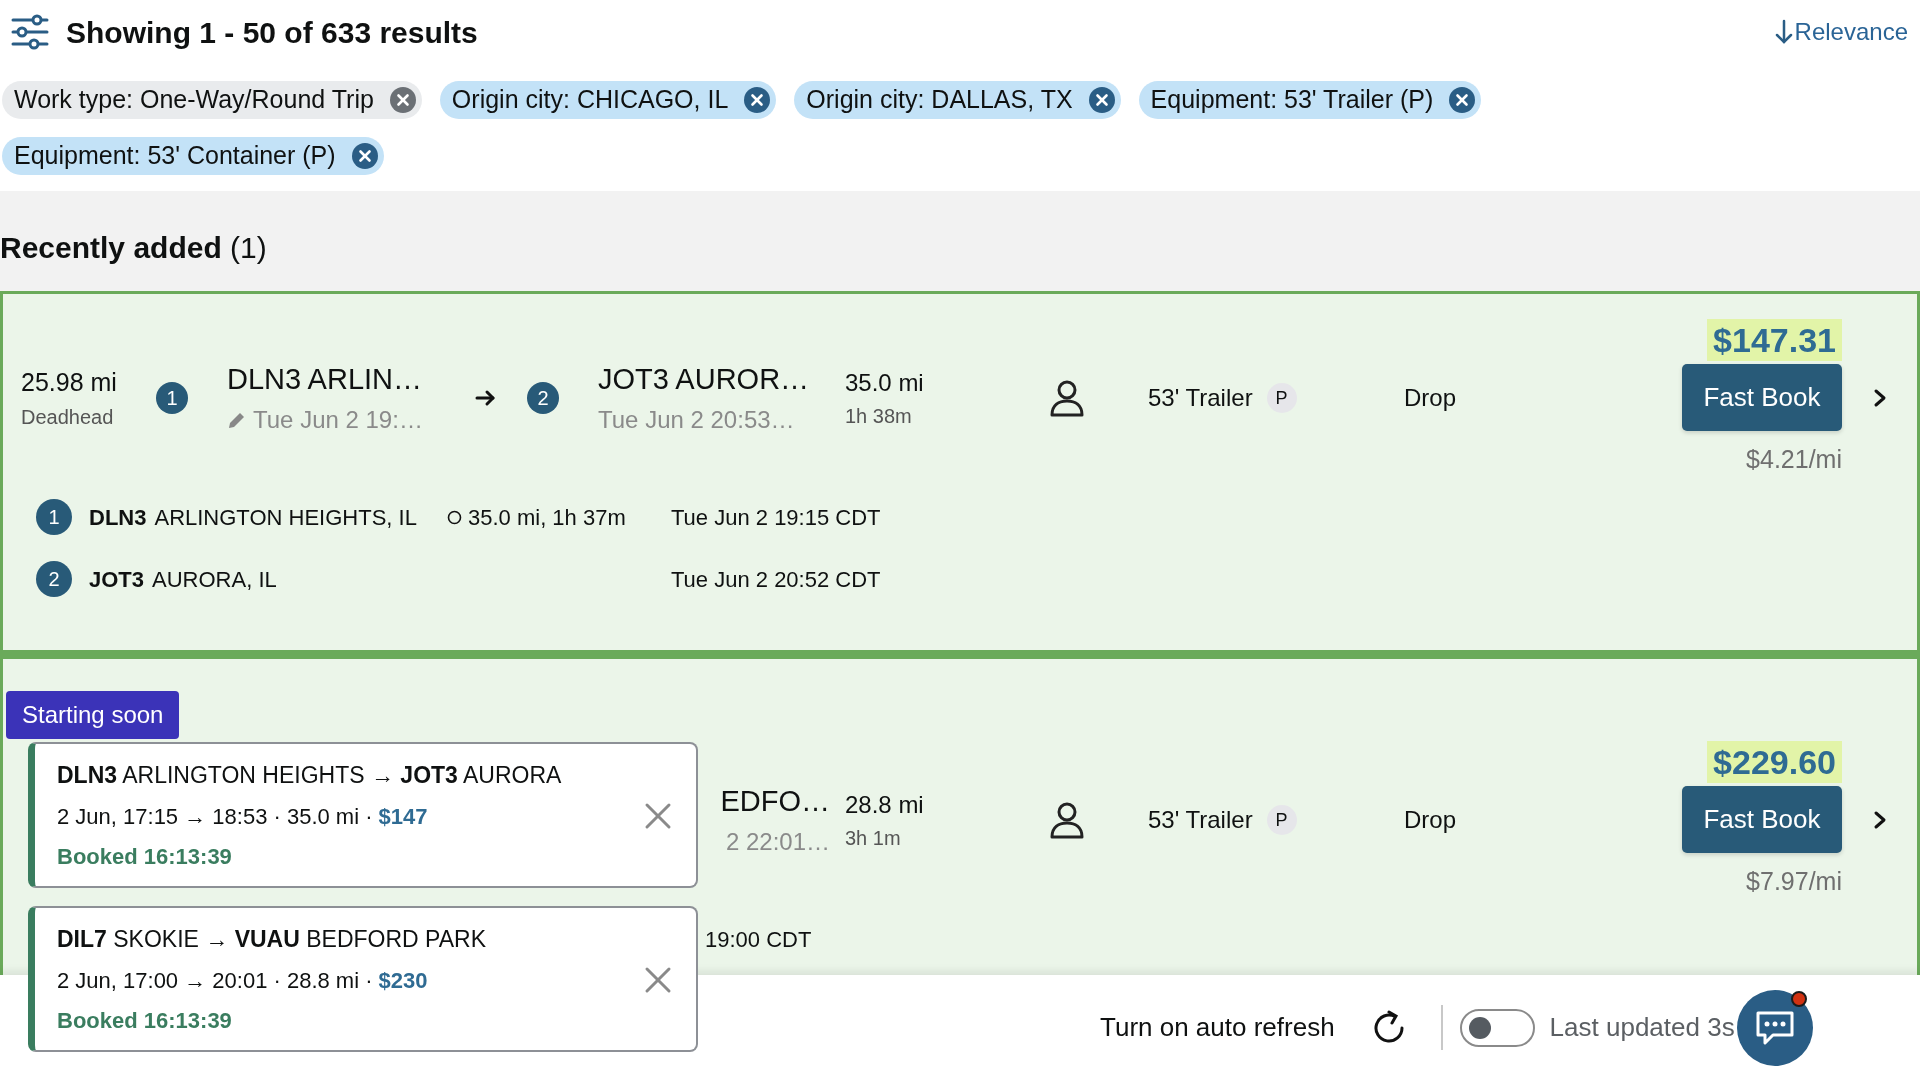 The image size is (1920, 1080). What do you see at coordinates (1841, 32) in the screenshot?
I see `sort-button: Relevance` at bounding box center [1841, 32].